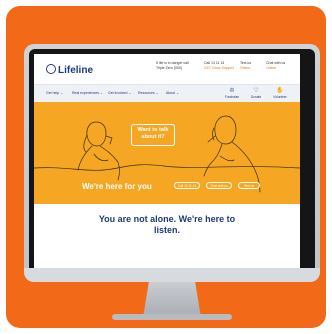 This screenshot has width=332, height=334. Describe the element at coordinates (172, 93) in the screenshot. I see `nav-item-about: About ⌄` at that location.